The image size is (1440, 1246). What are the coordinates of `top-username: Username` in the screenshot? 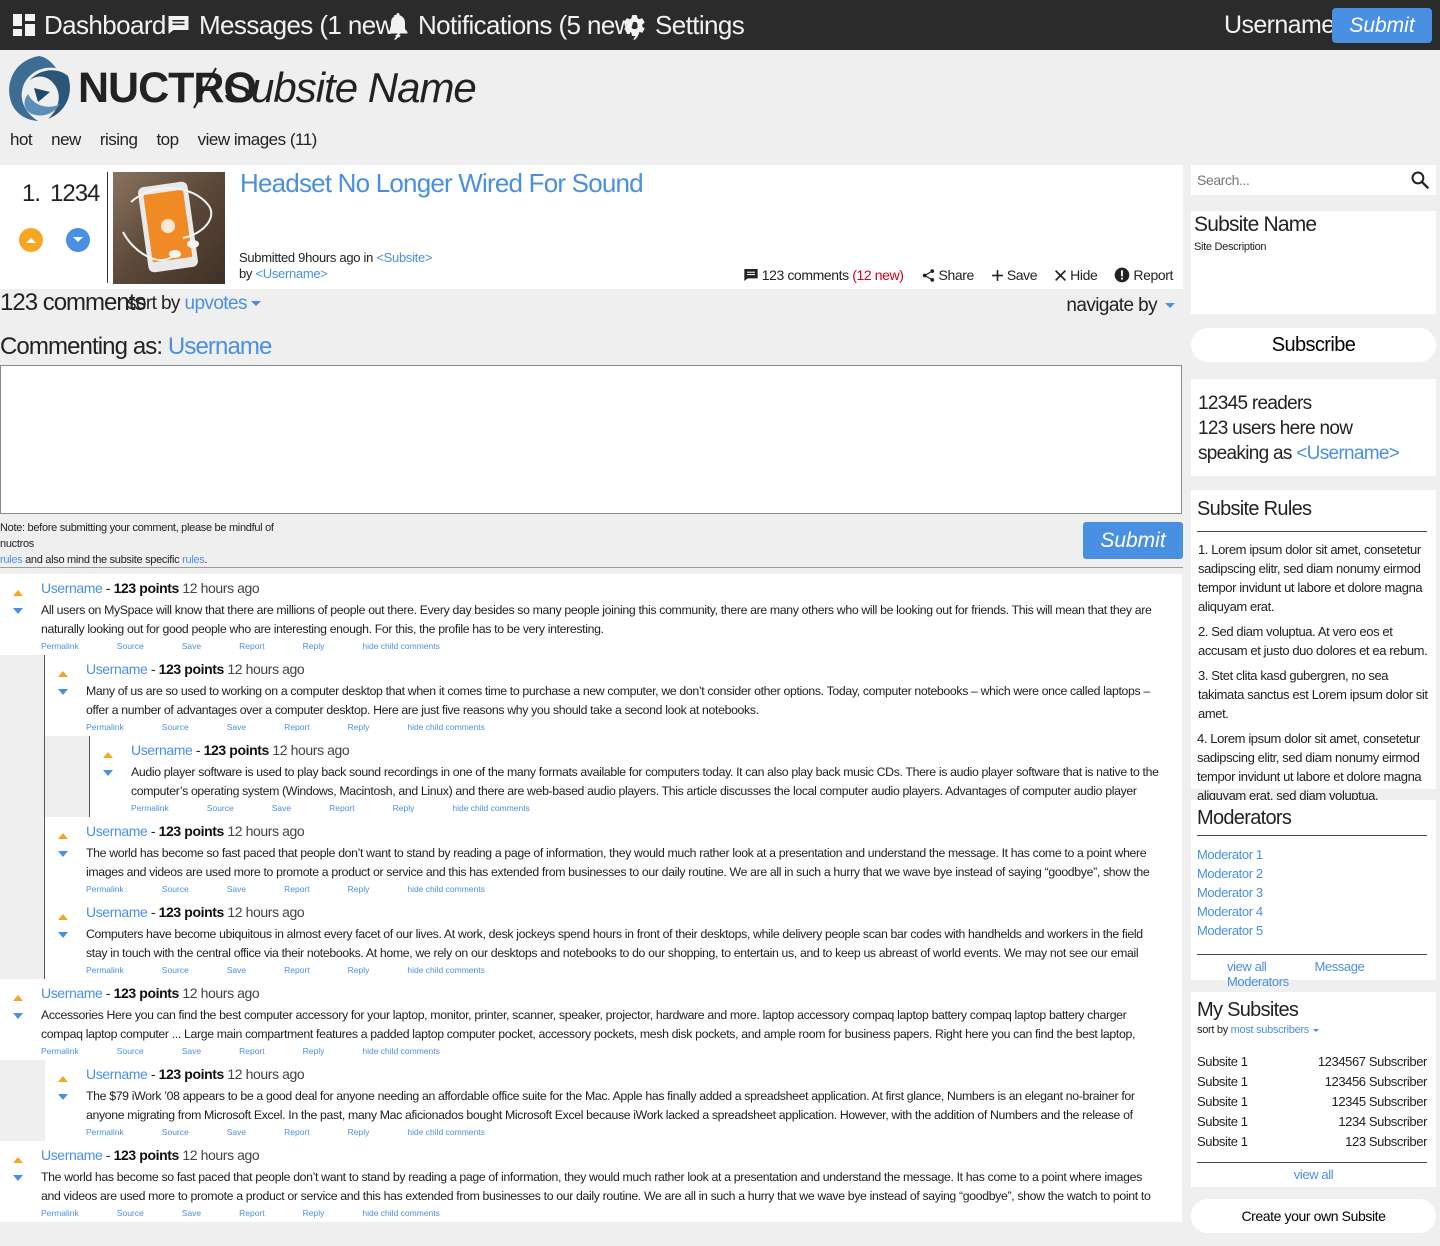 It's located at (1279, 25).